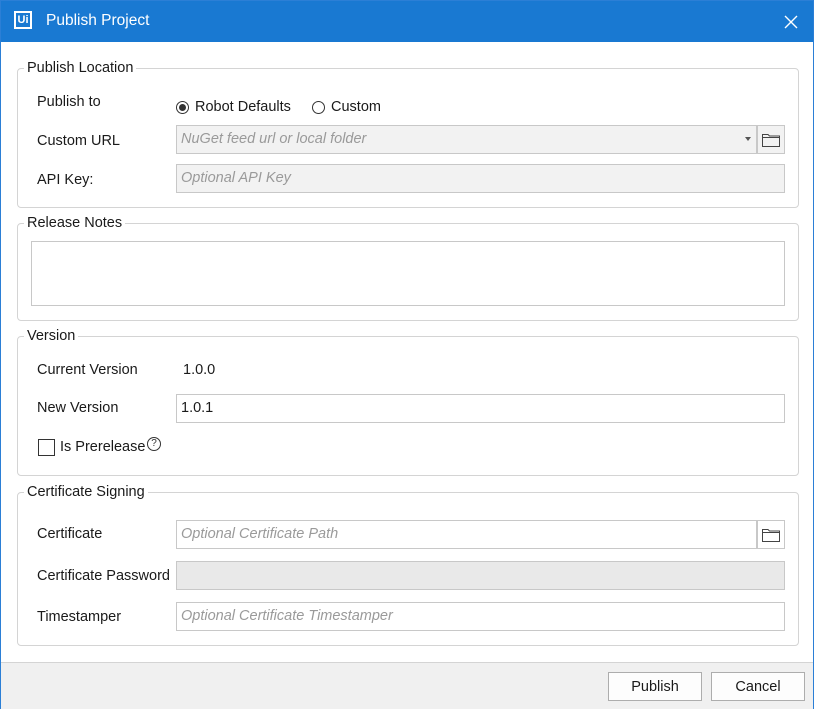  What do you see at coordinates (260, 534) in the screenshot?
I see `certificate-path-placeholder: Optional Certificate Path` at bounding box center [260, 534].